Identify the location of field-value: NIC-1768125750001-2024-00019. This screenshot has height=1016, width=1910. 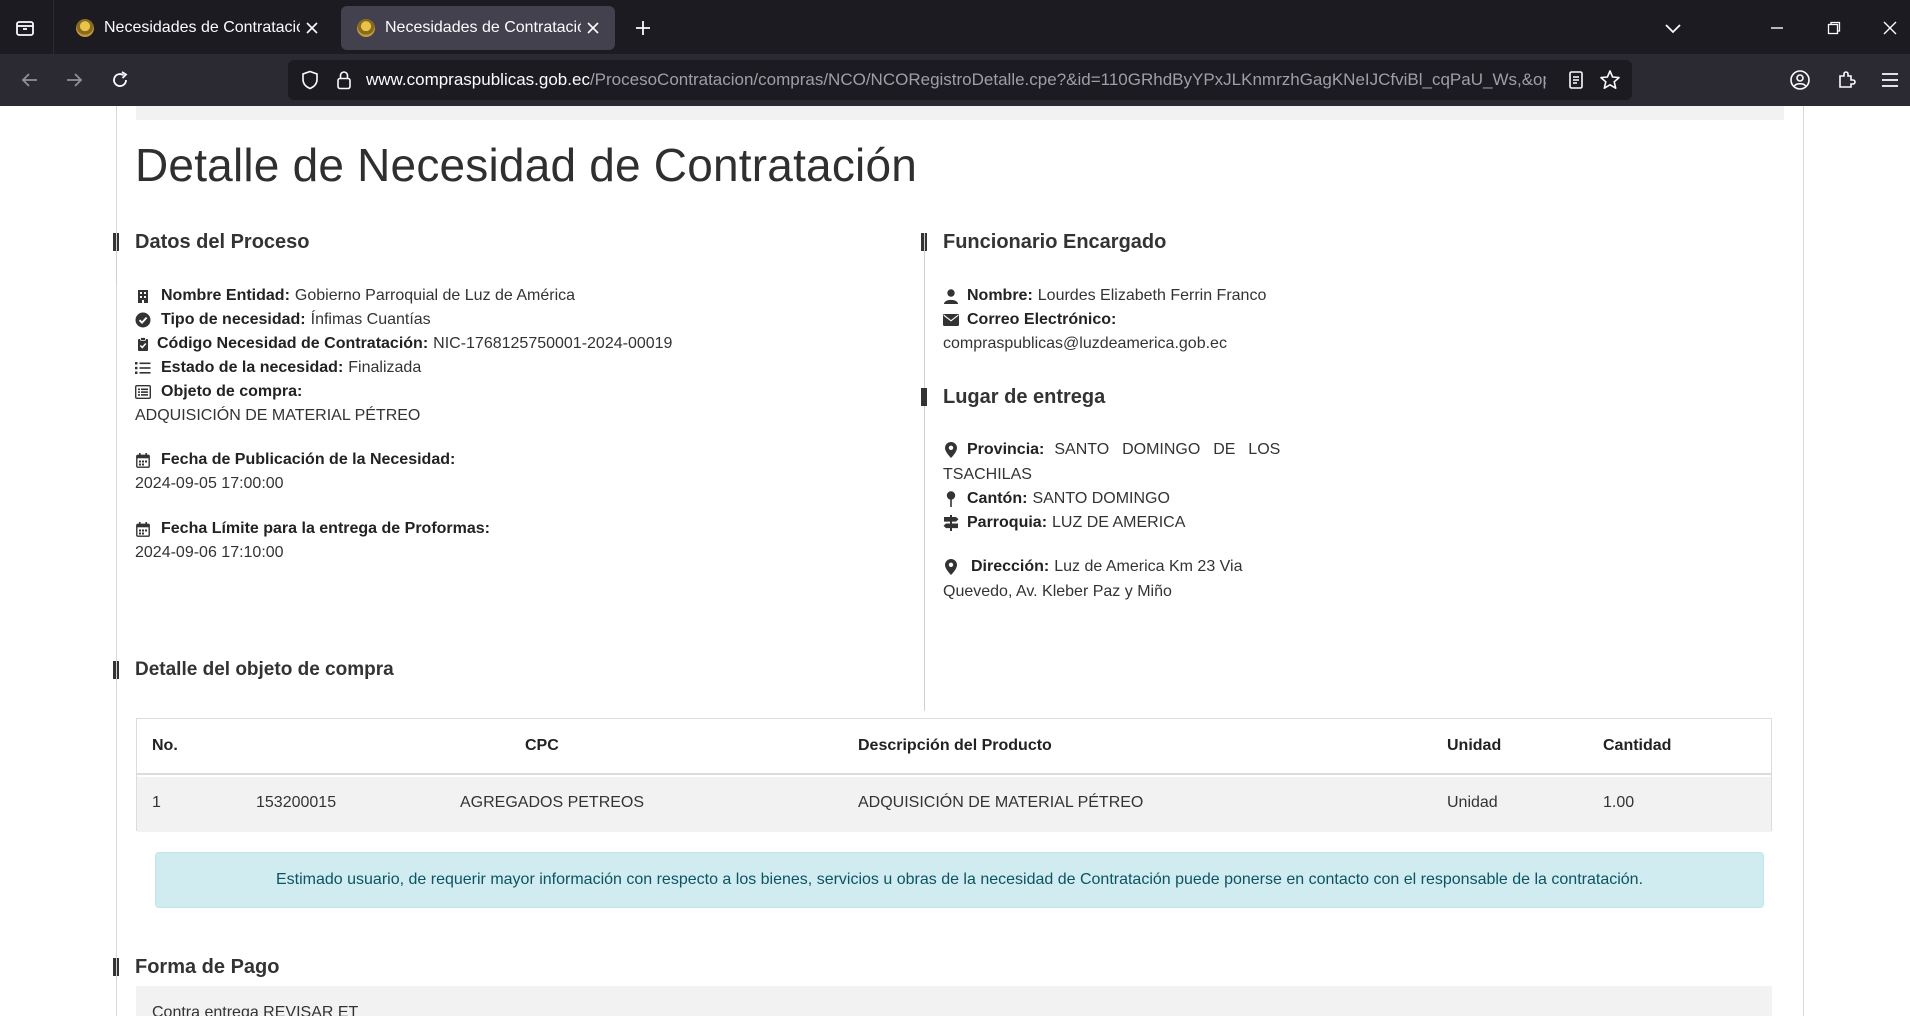
(553, 343).